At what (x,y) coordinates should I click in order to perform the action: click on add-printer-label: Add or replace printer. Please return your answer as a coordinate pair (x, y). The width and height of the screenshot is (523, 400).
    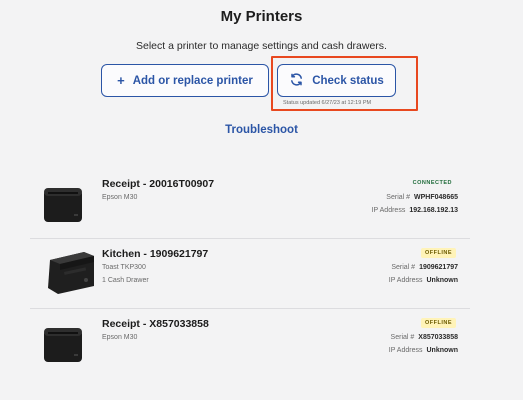
    Looking at the image, I should click on (192, 80).